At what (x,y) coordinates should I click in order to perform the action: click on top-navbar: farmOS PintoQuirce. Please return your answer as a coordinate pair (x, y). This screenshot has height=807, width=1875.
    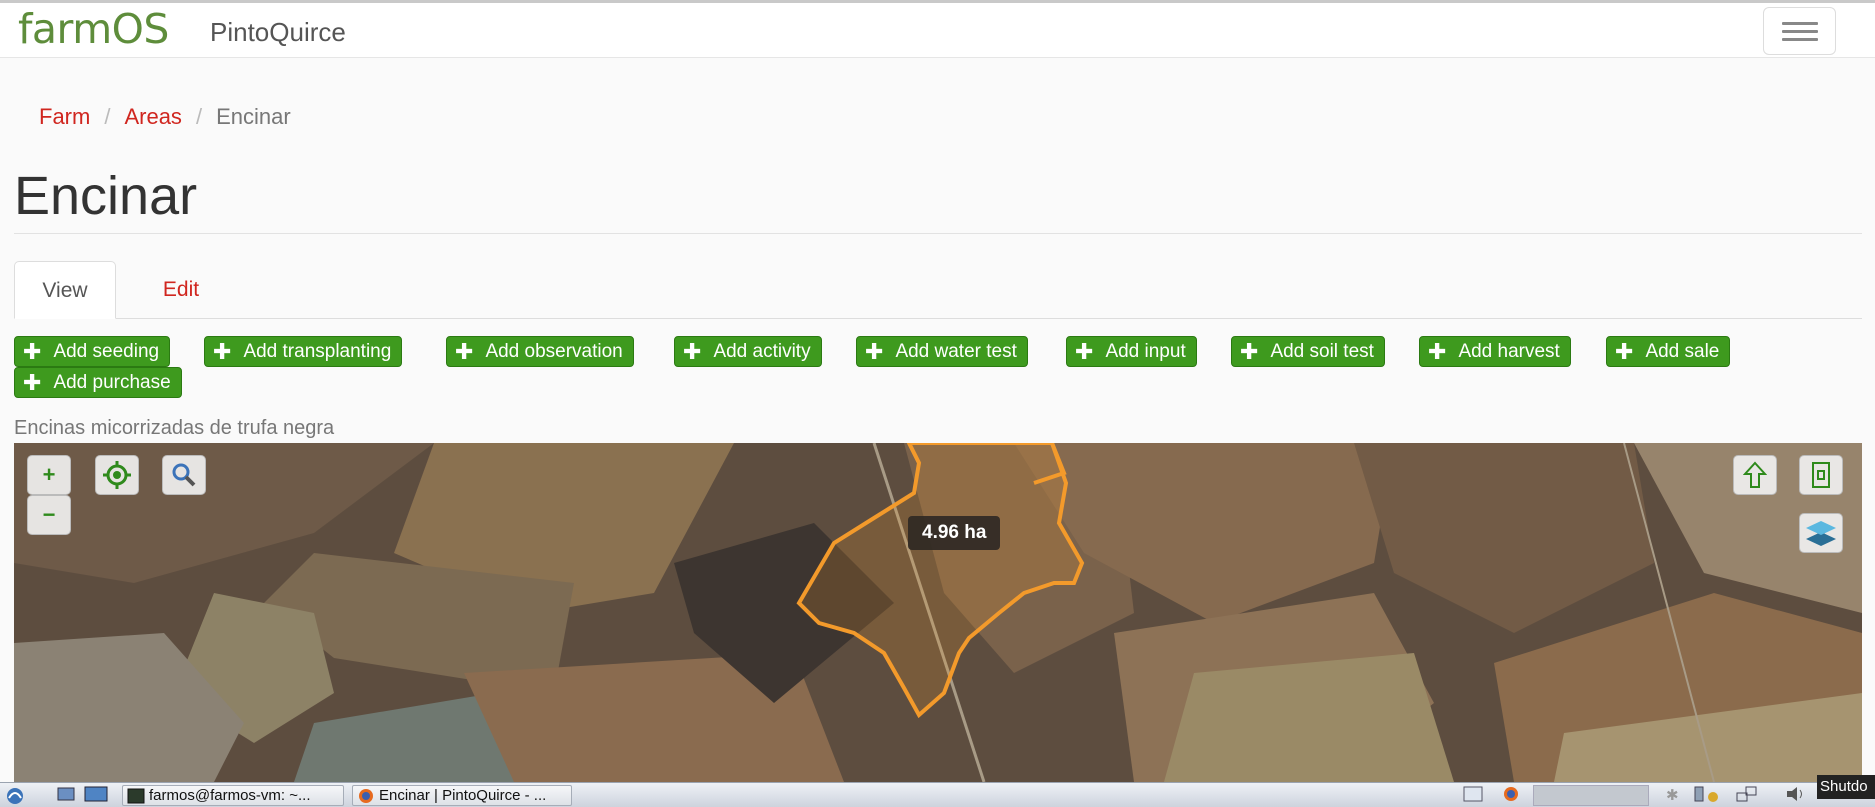
    Looking at the image, I should click on (937, 29).